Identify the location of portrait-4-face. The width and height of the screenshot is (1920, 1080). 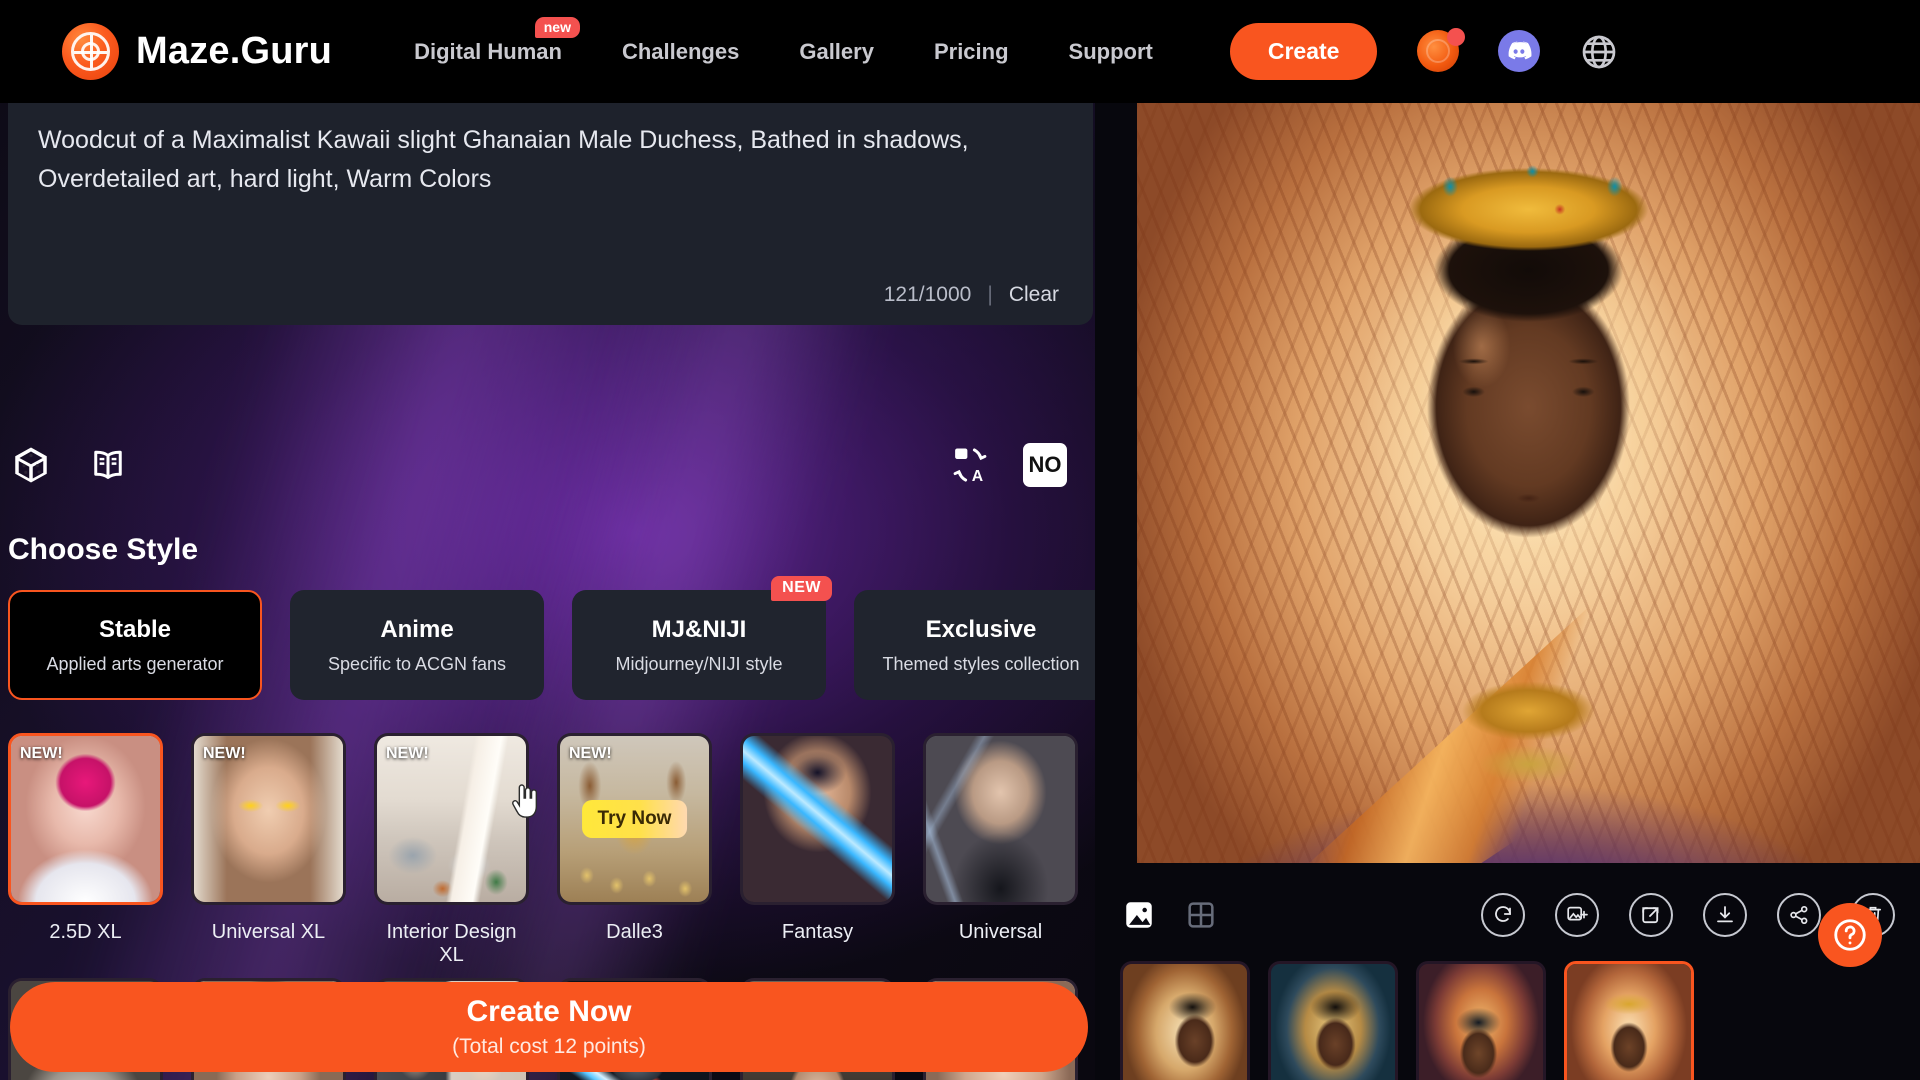
(1629, 1022).